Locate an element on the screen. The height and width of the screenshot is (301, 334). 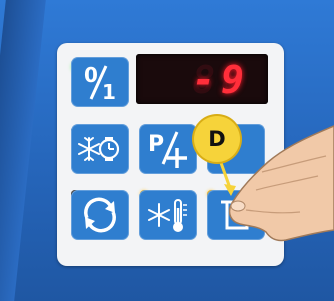
thermometer-defrost-icon is located at coordinates (167, 215).